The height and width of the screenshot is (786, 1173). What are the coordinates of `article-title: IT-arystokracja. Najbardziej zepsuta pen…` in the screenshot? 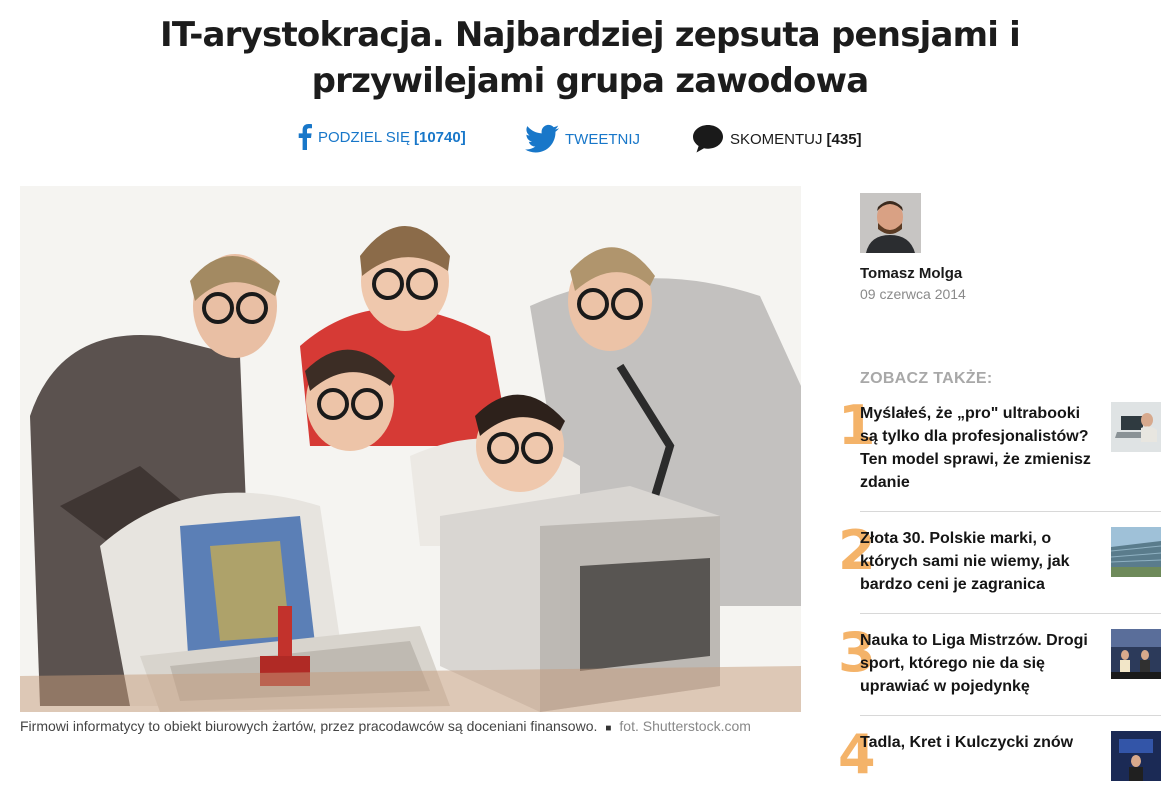 It's located at (590, 58).